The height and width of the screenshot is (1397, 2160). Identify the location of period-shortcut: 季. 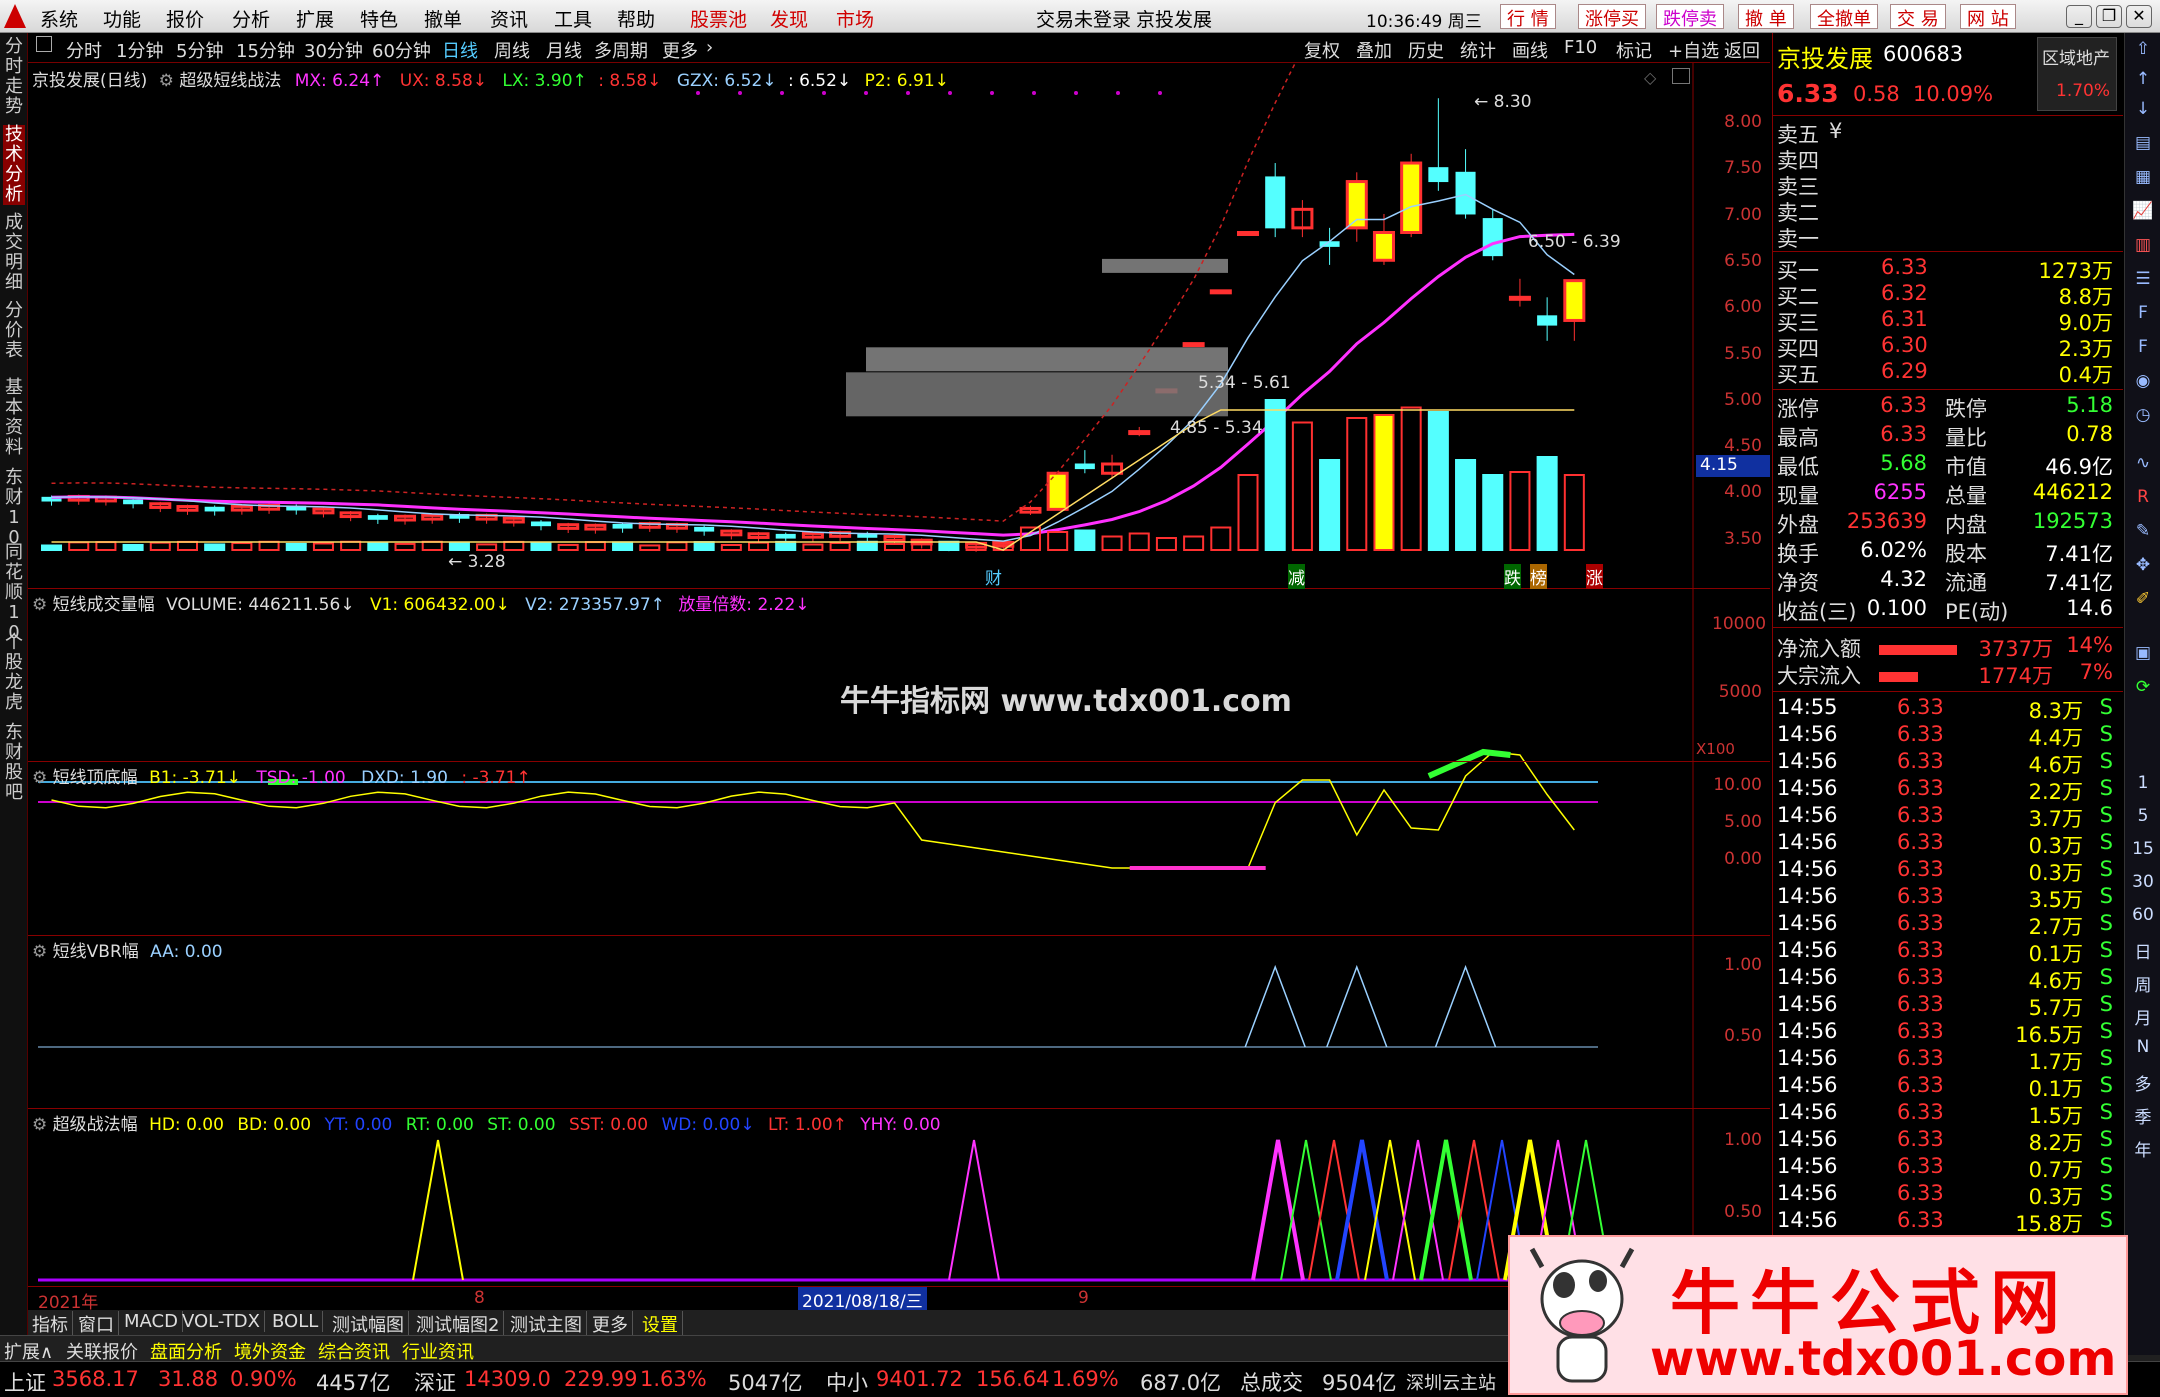
(2143, 1115).